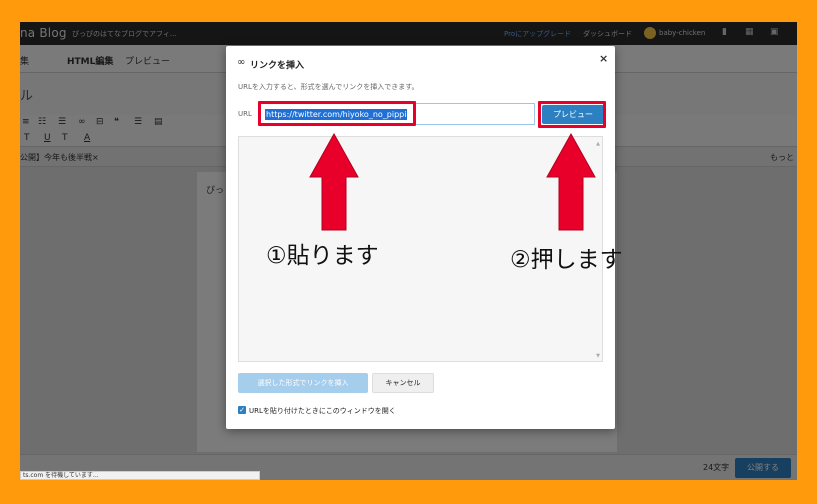  What do you see at coordinates (334, 181) in the screenshot?
I see `arrow-up-paste` at bounding box center [334, 181].